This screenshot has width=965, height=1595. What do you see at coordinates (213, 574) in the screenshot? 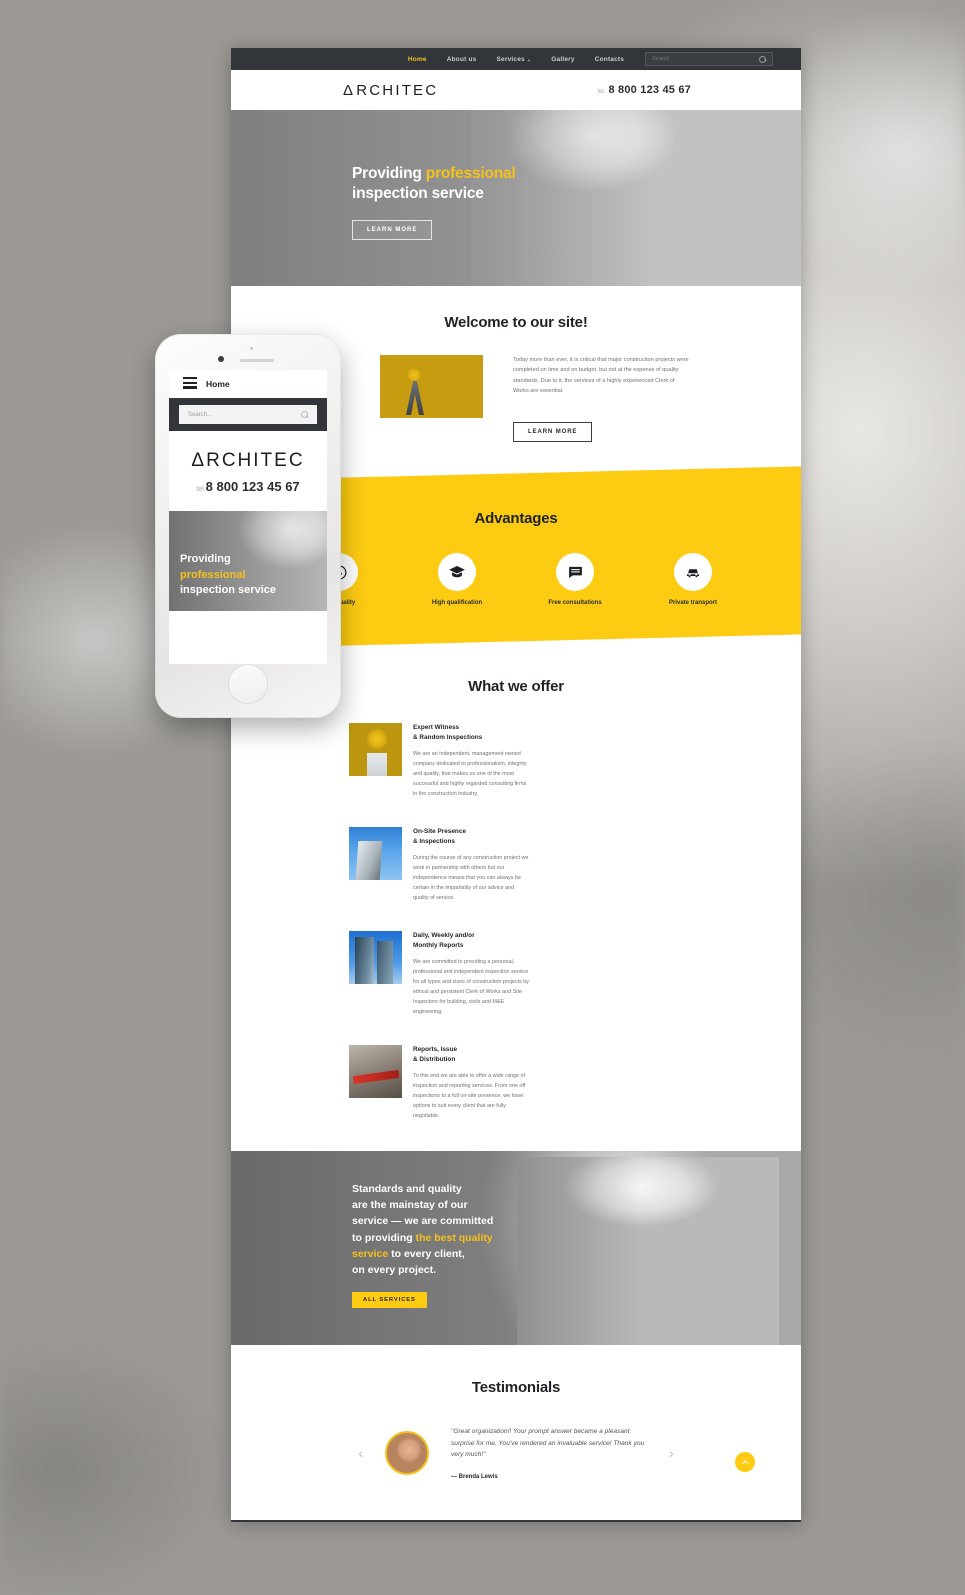
I see `mobile-hero-line2: professional` at bounding box center [213, 574].